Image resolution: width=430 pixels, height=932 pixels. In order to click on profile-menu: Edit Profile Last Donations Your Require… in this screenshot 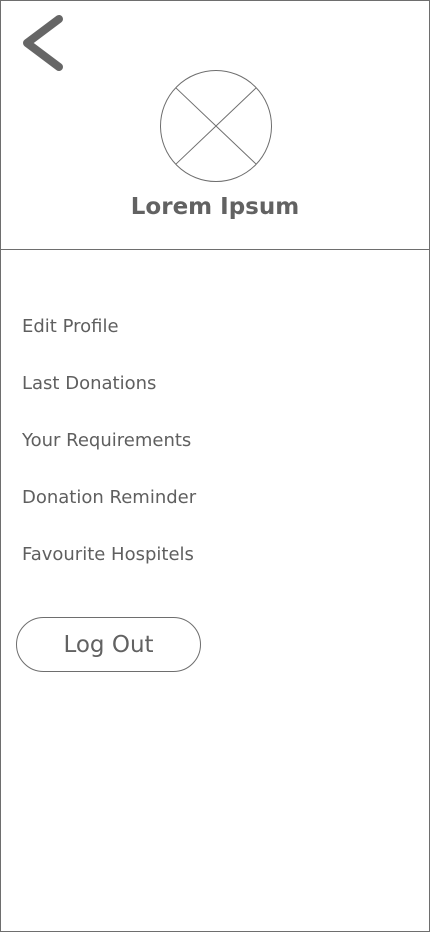, I will do `click(109, 449)`.